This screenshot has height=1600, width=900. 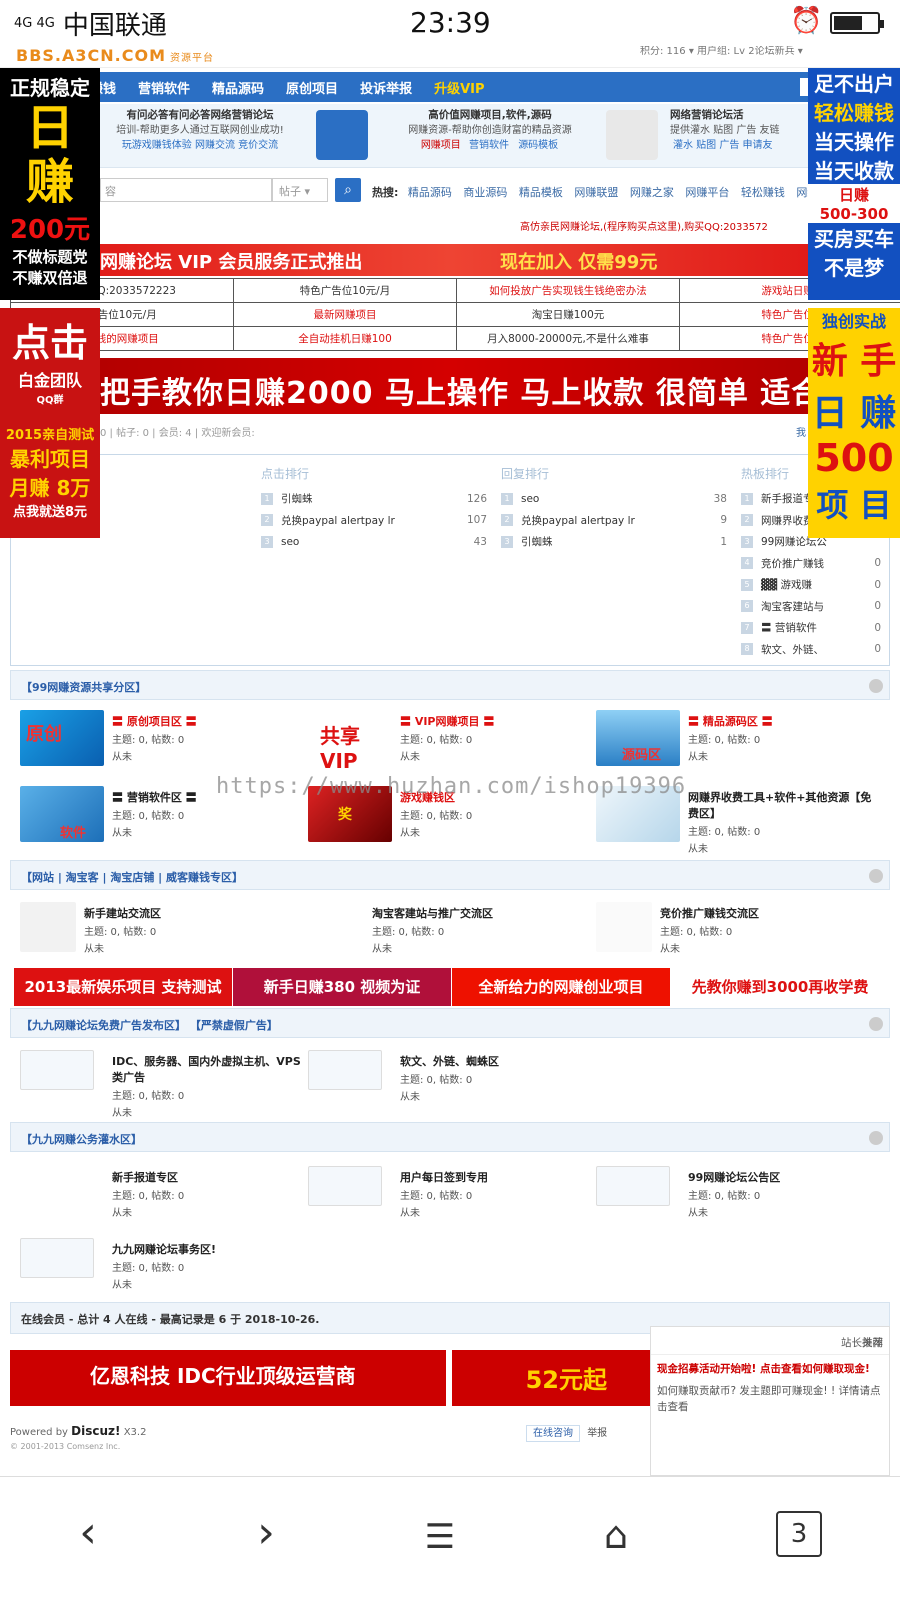 I want to click on forum-item: 淘宝客建站与推广交流区 主题: 0, 帖数: 0 从未, so click(x=443, y=937).